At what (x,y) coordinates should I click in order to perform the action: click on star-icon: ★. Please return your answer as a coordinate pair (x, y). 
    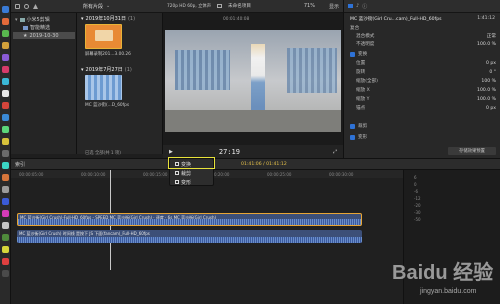
    Looking at the image, I should click on (25, 35).